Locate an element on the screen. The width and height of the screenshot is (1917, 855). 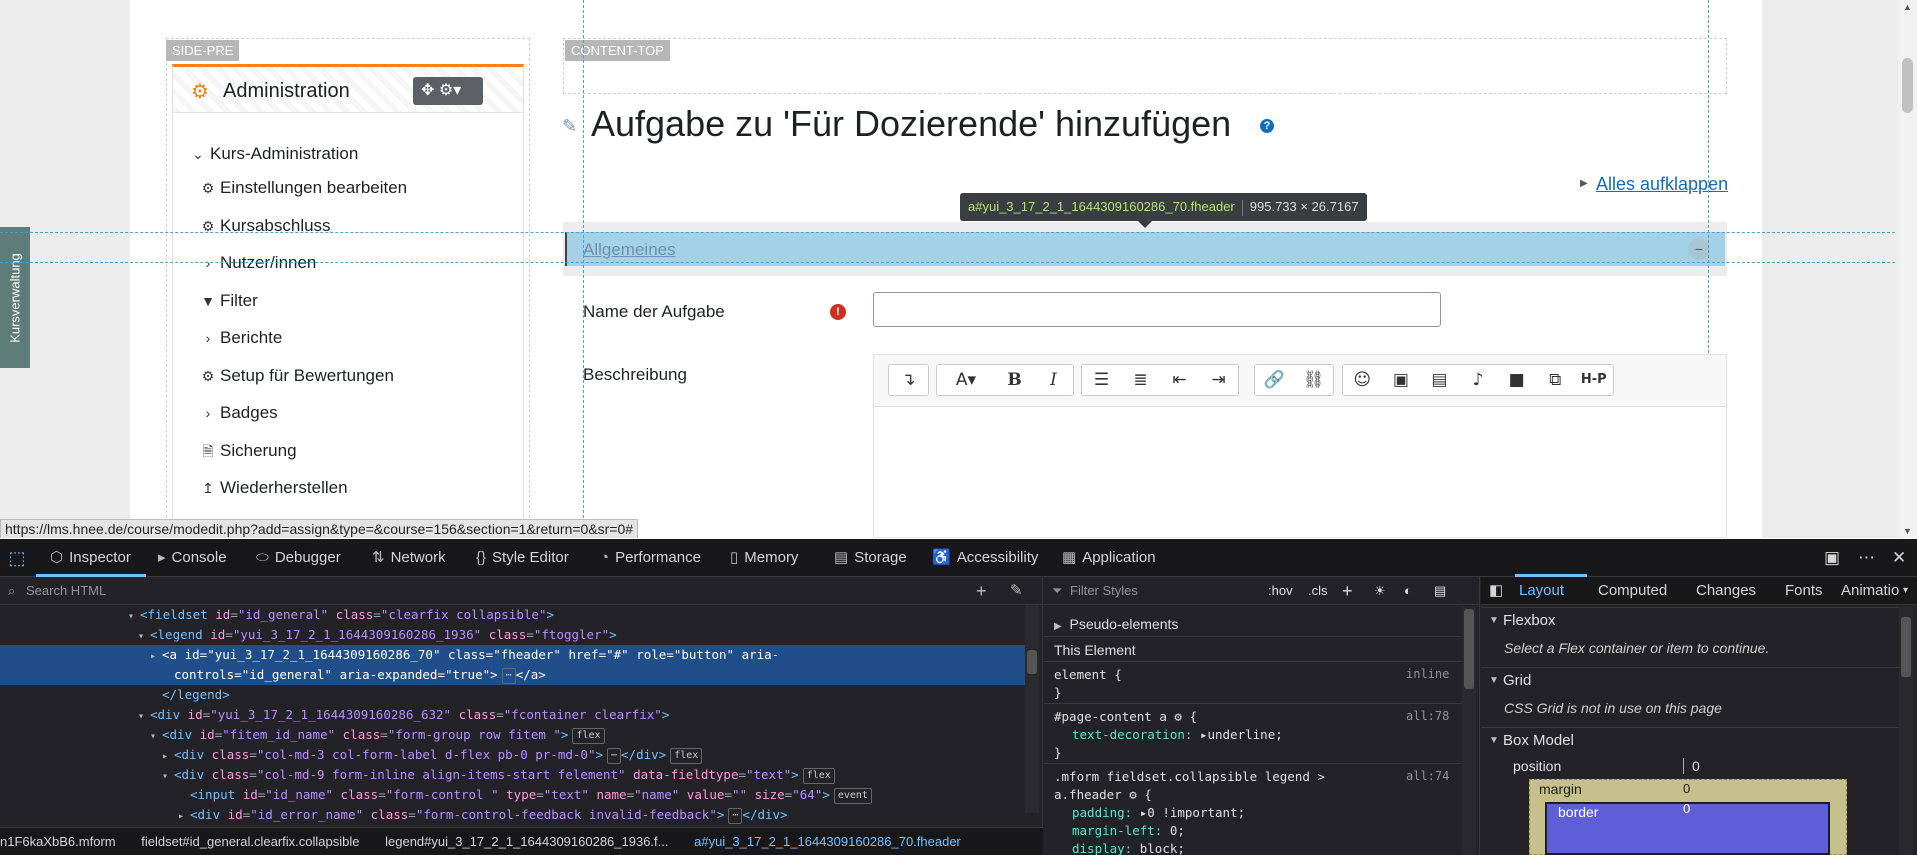
page-scrollbar: ▲ ▼ is located at coordinates (1907, 269).